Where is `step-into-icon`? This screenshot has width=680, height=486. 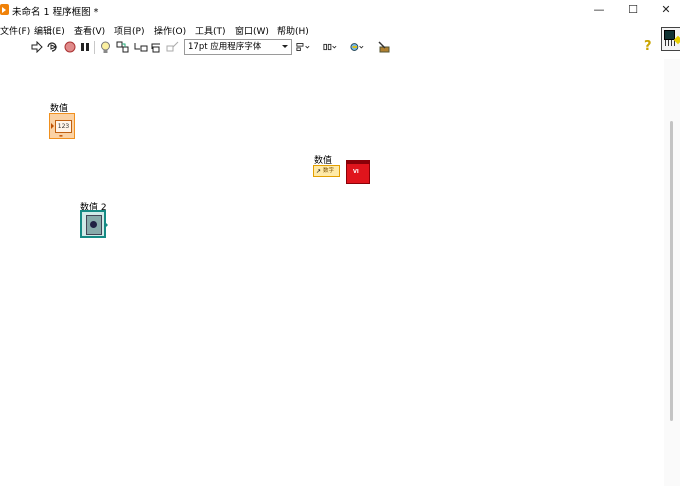 step-into-icon is located at coordinates (141, 47).